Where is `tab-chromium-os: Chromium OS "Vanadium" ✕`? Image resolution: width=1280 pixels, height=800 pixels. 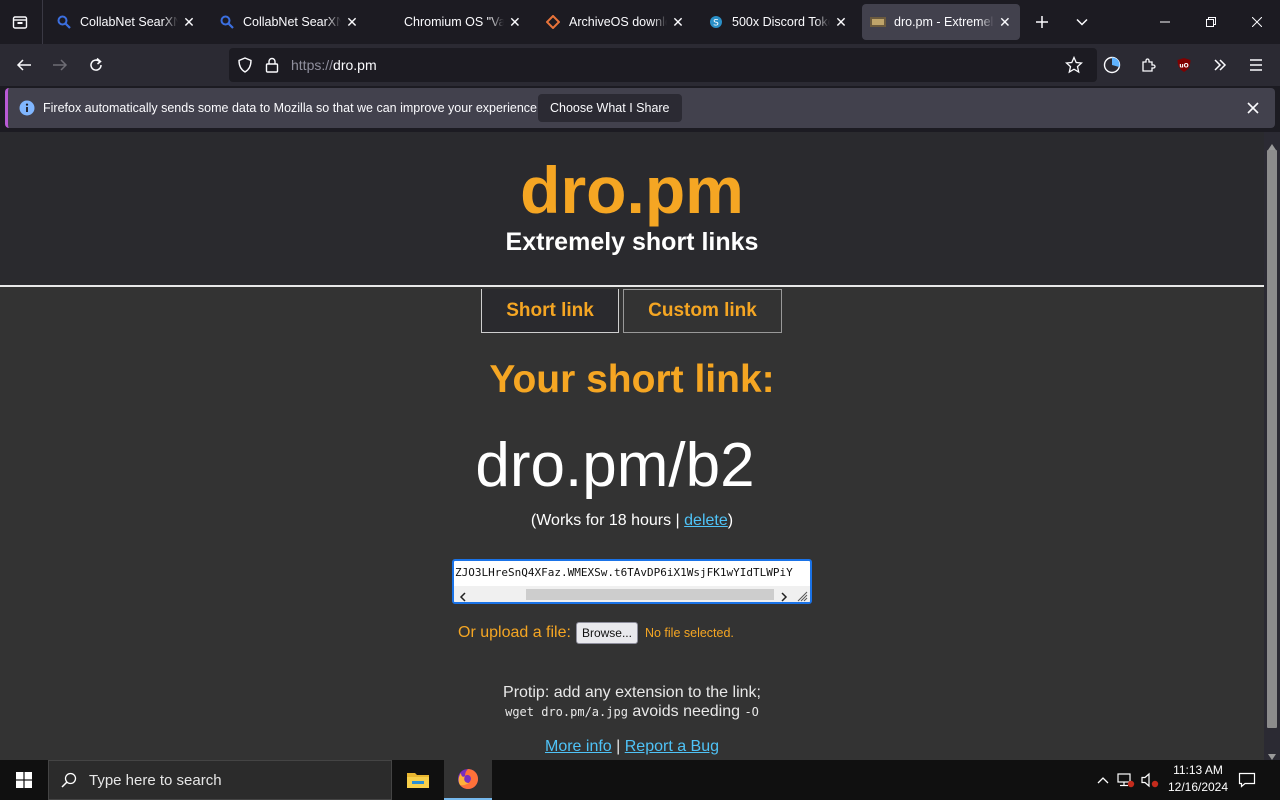
tab-chromium-os: Chromium OS "Vanadium" ✕ is located at coordinates (452, 22).